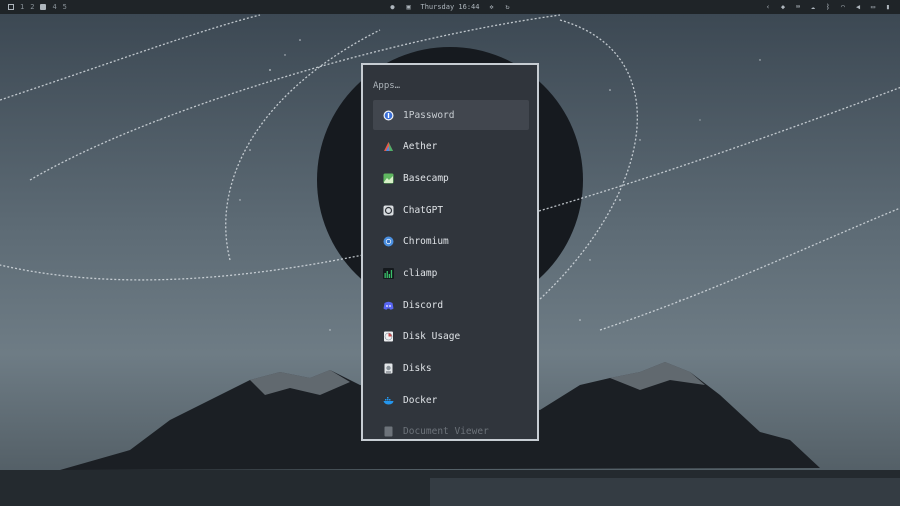 The width and height of the screenshot is (900, 506). What do you see at coordinates (417, 368) in the screenshot?
I see `app-label: Disks` at bounding box center [417, 368].